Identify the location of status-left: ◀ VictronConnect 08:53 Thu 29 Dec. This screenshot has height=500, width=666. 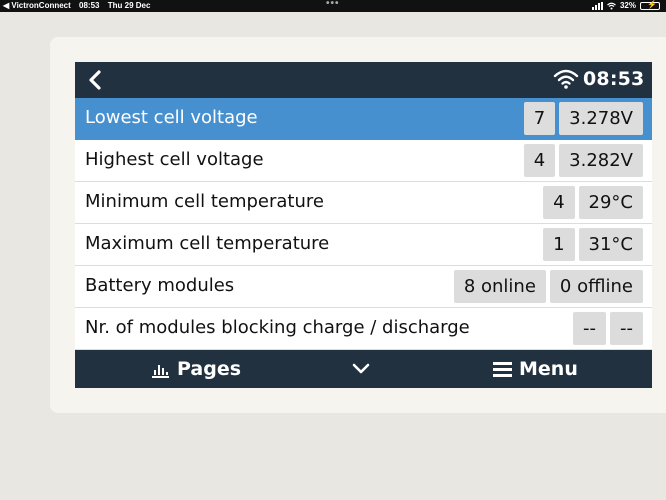
(79, 5).